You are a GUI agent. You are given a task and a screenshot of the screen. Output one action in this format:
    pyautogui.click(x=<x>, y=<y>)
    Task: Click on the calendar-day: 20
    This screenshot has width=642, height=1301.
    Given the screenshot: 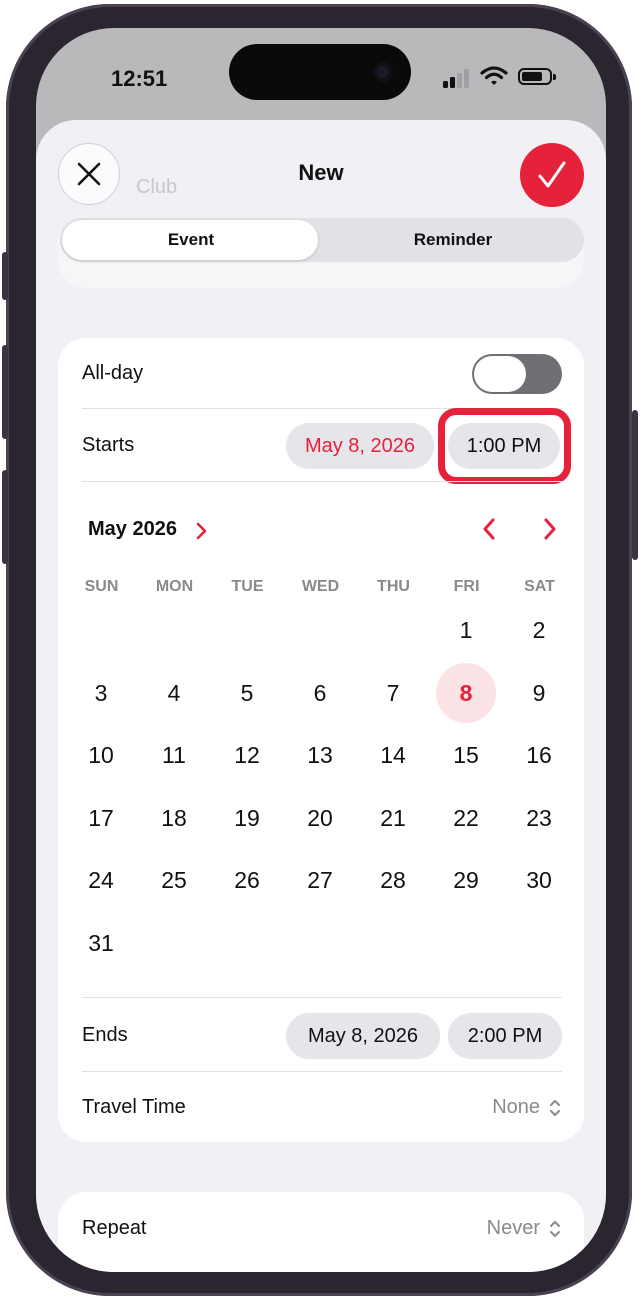 What is the action you would take?
    pyautogui.click(x=320, y=818)
    